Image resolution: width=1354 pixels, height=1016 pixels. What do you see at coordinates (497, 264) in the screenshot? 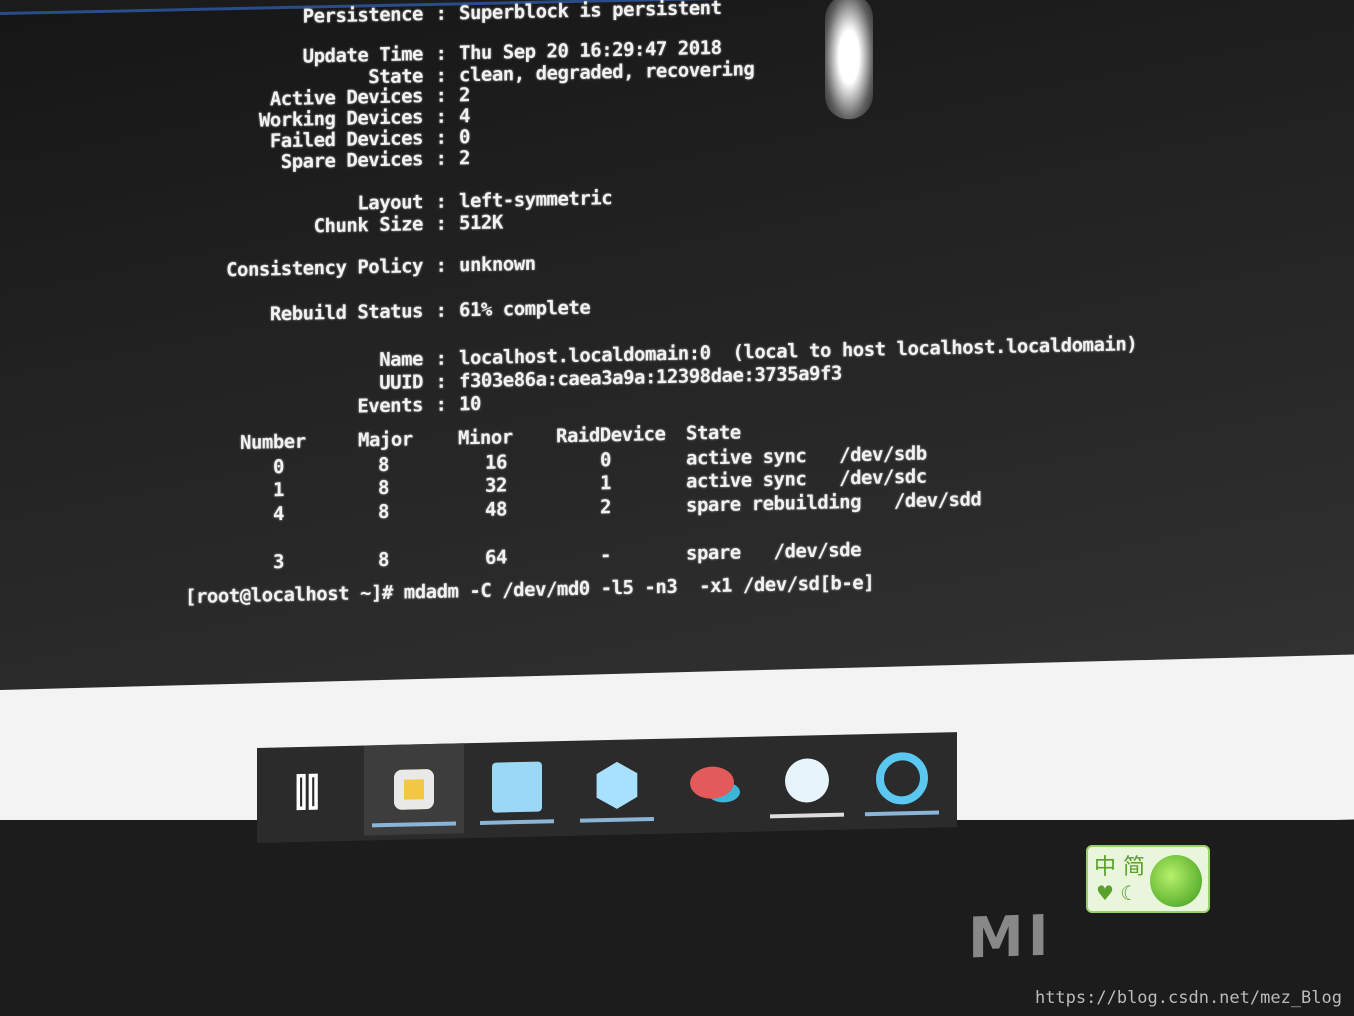
I see `detail-value: unknown` at bounding box center [497, 264].